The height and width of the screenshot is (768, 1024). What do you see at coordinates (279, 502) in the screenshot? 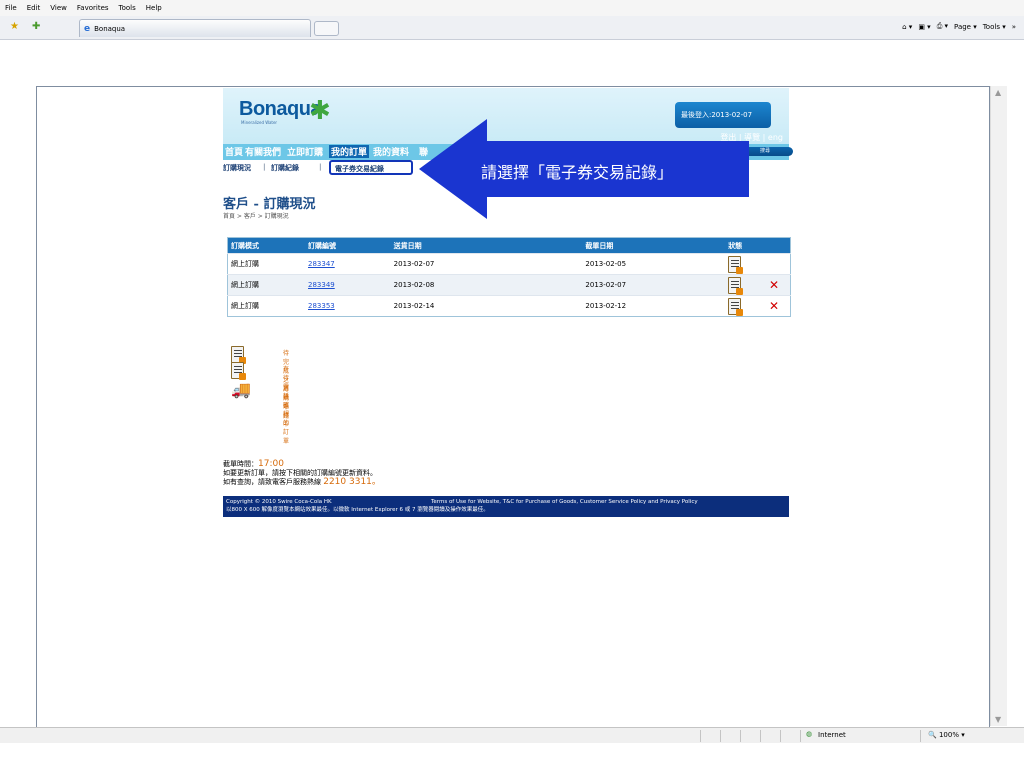
I see `copyright-text: Copyright © 2010 Swire Coca-Cola HK` at bounding box center [279, 502].